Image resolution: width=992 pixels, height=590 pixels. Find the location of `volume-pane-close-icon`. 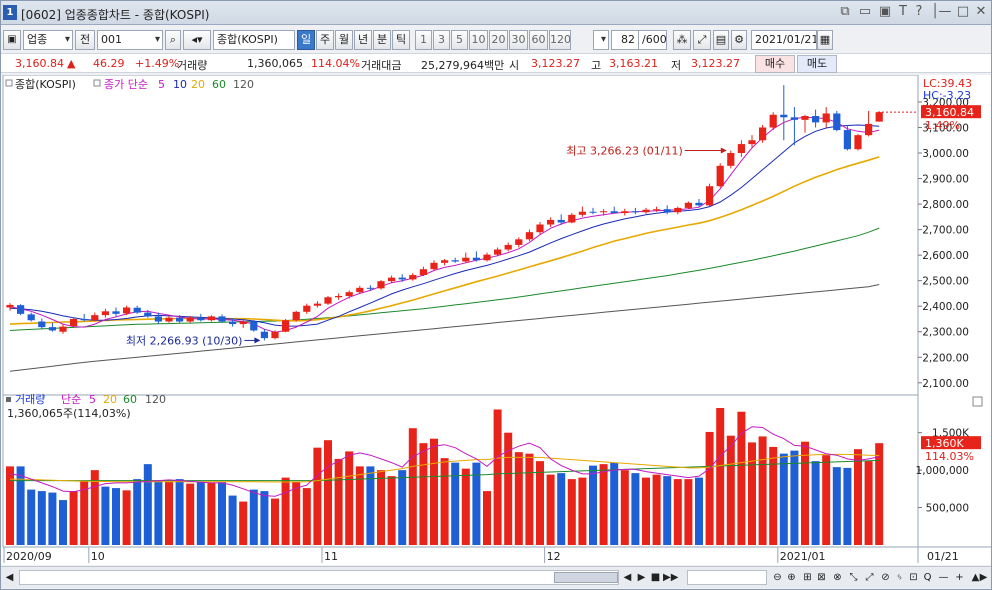

volume-pane-close-icon is located at coordinates (977, 401).